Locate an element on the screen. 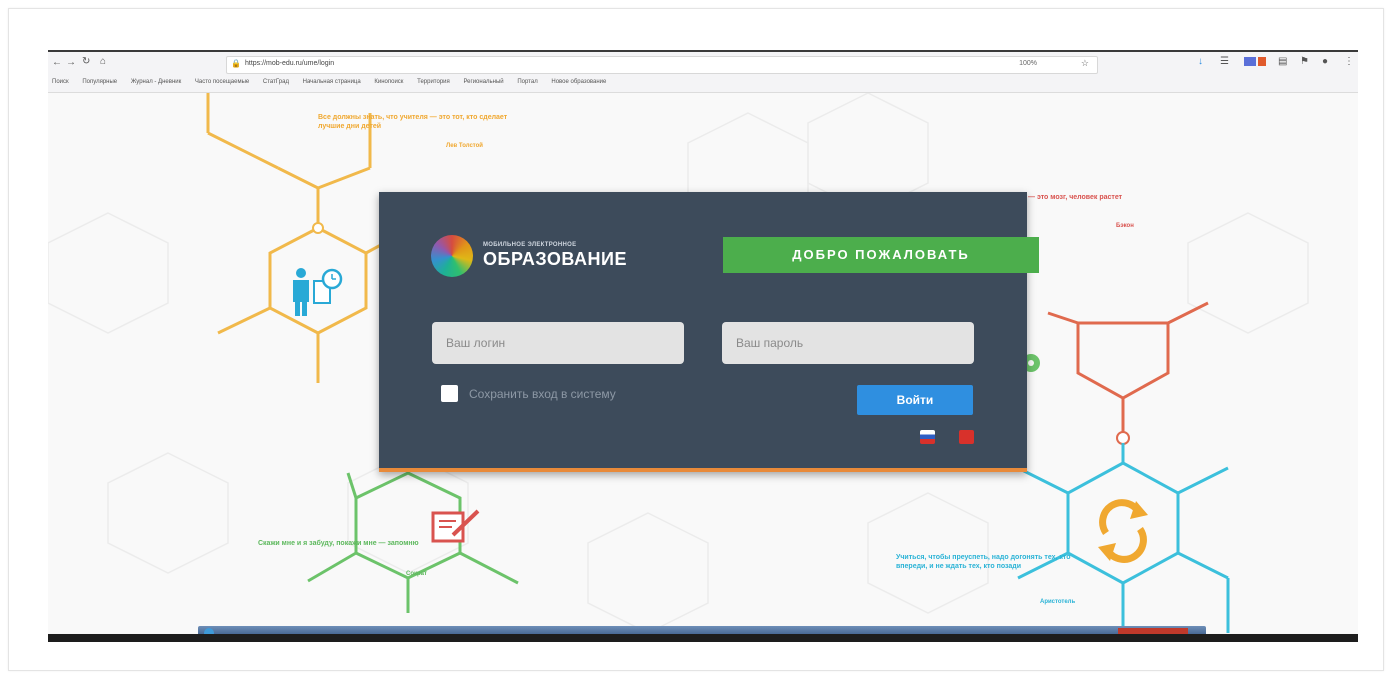  teacher-icon is located at coordinates (318, 292).